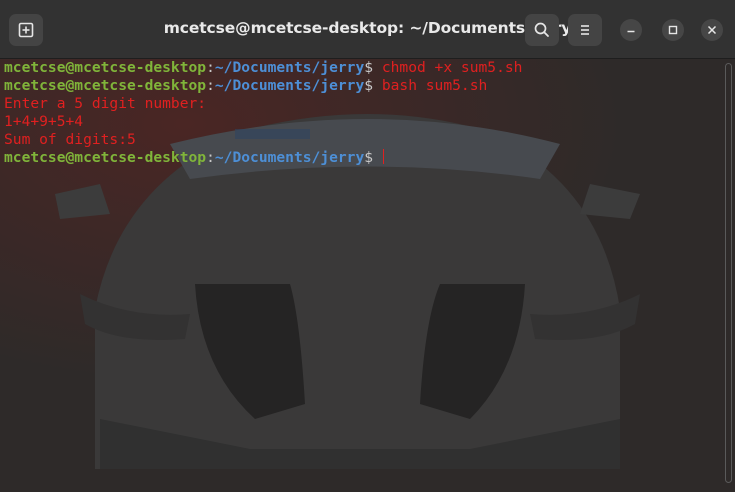  Describe the element at coordinates (452, 67) in the screenshot. I see `command-text: chmod +x sum5.sh` at that location.